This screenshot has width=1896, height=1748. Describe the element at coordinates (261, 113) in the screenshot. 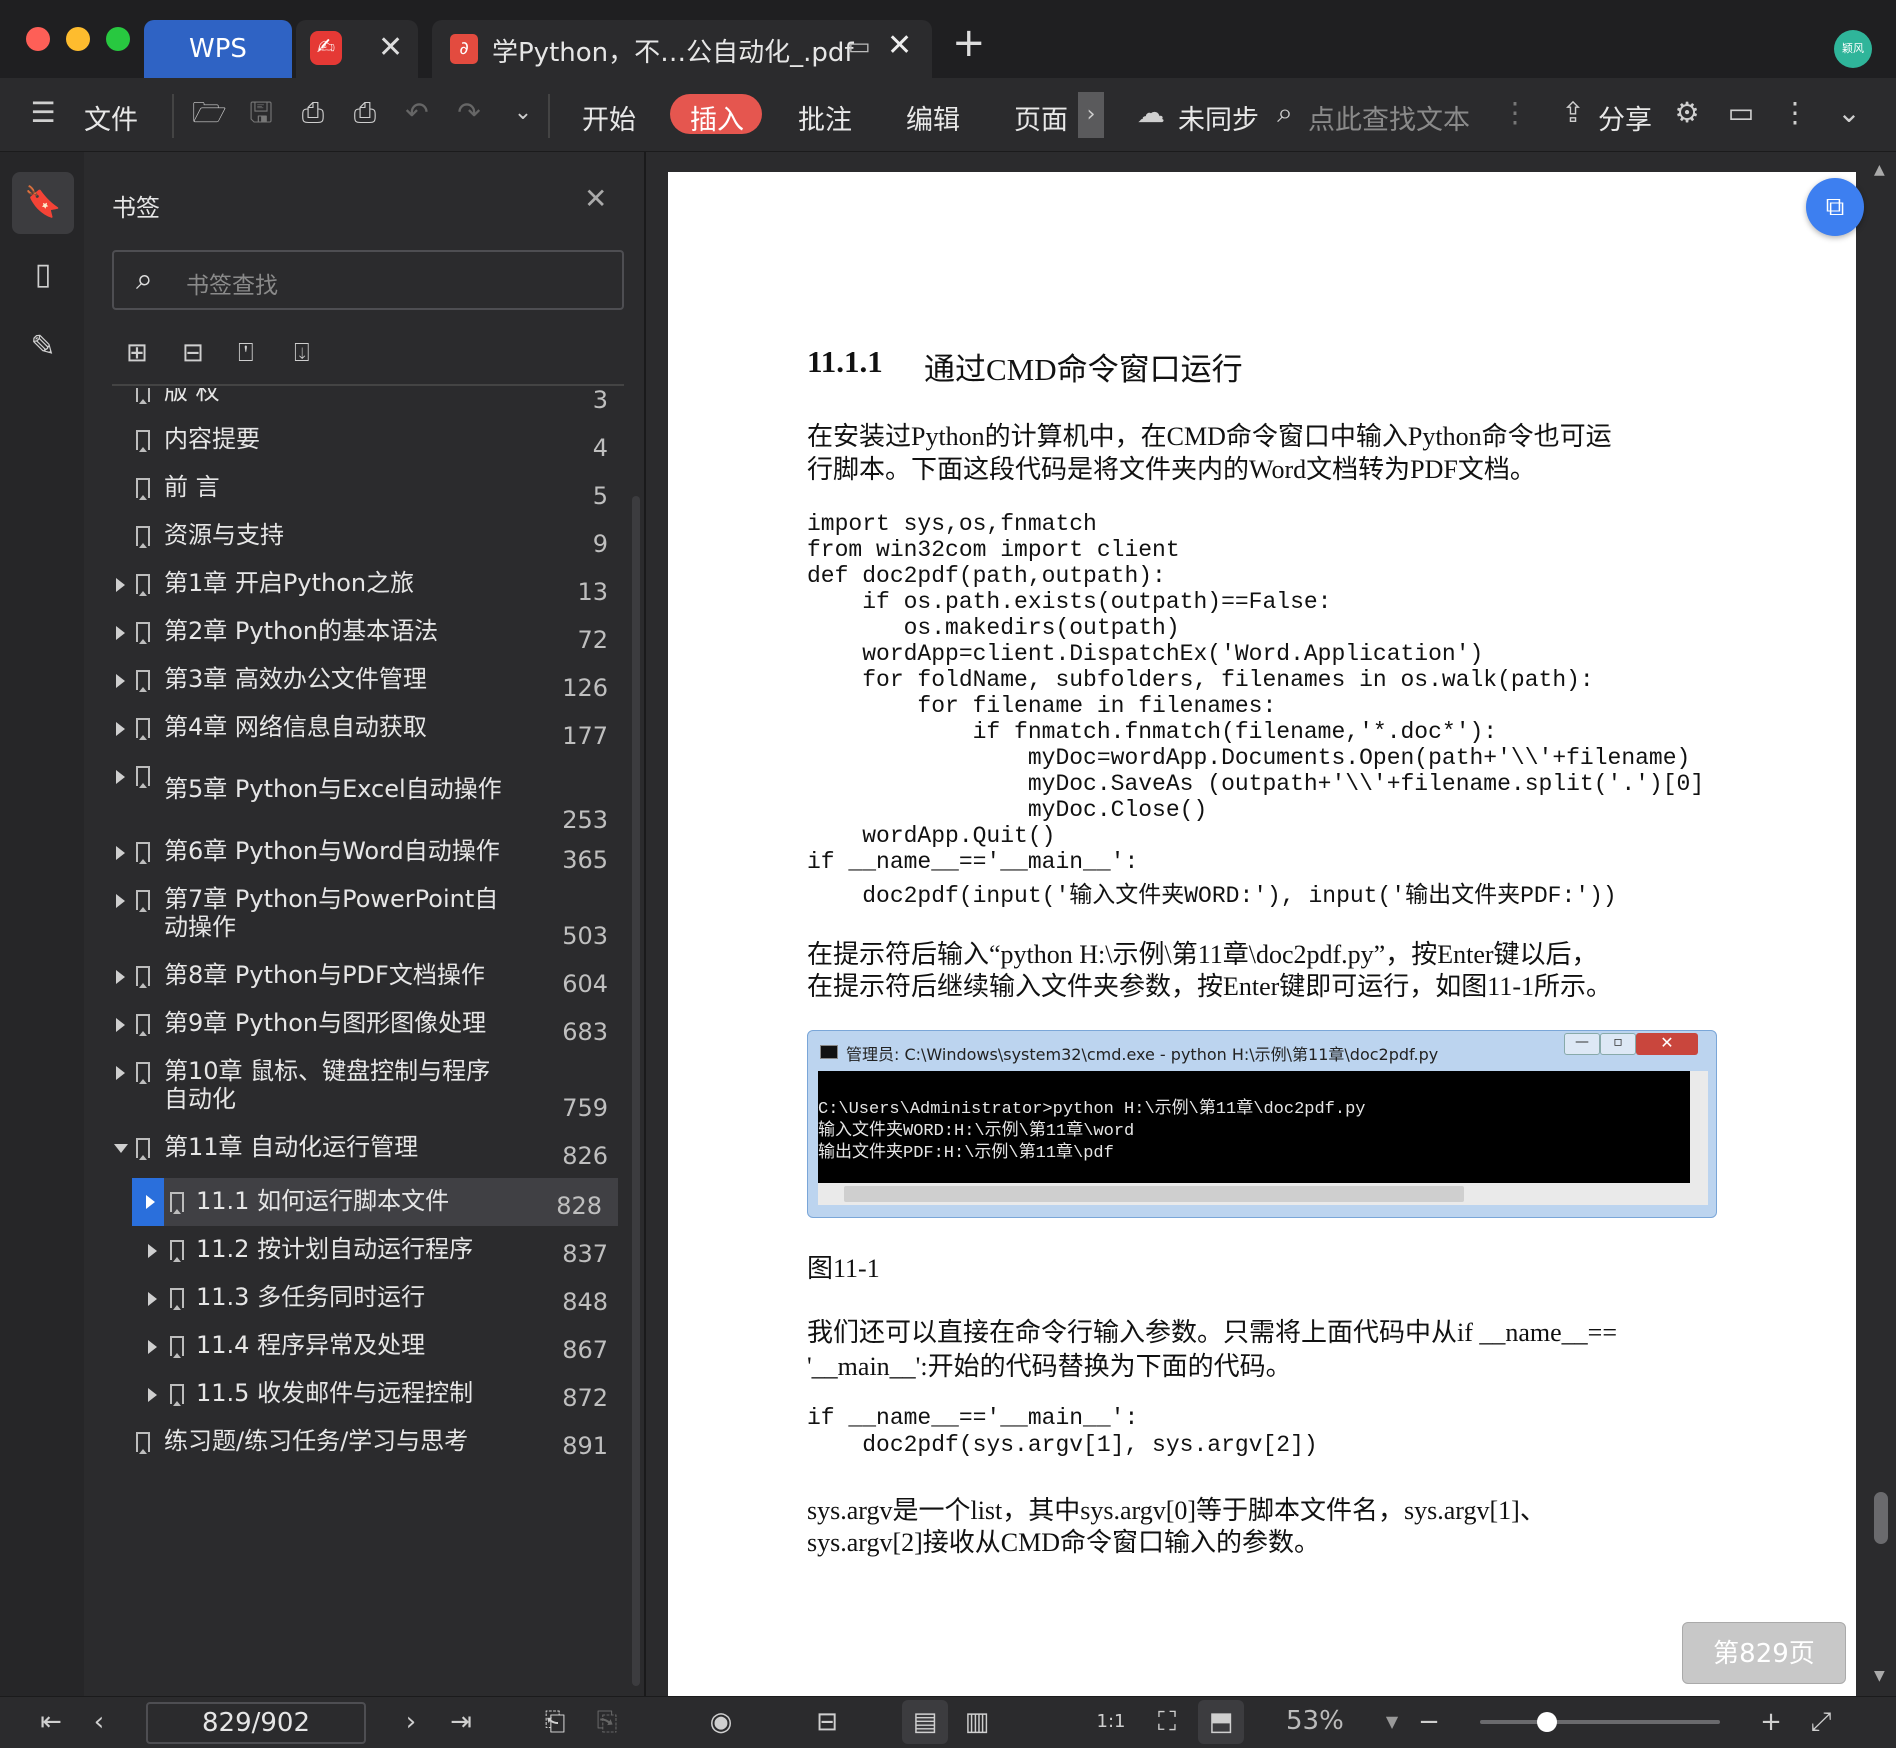

I see `save-icon: 🖫` at that location.